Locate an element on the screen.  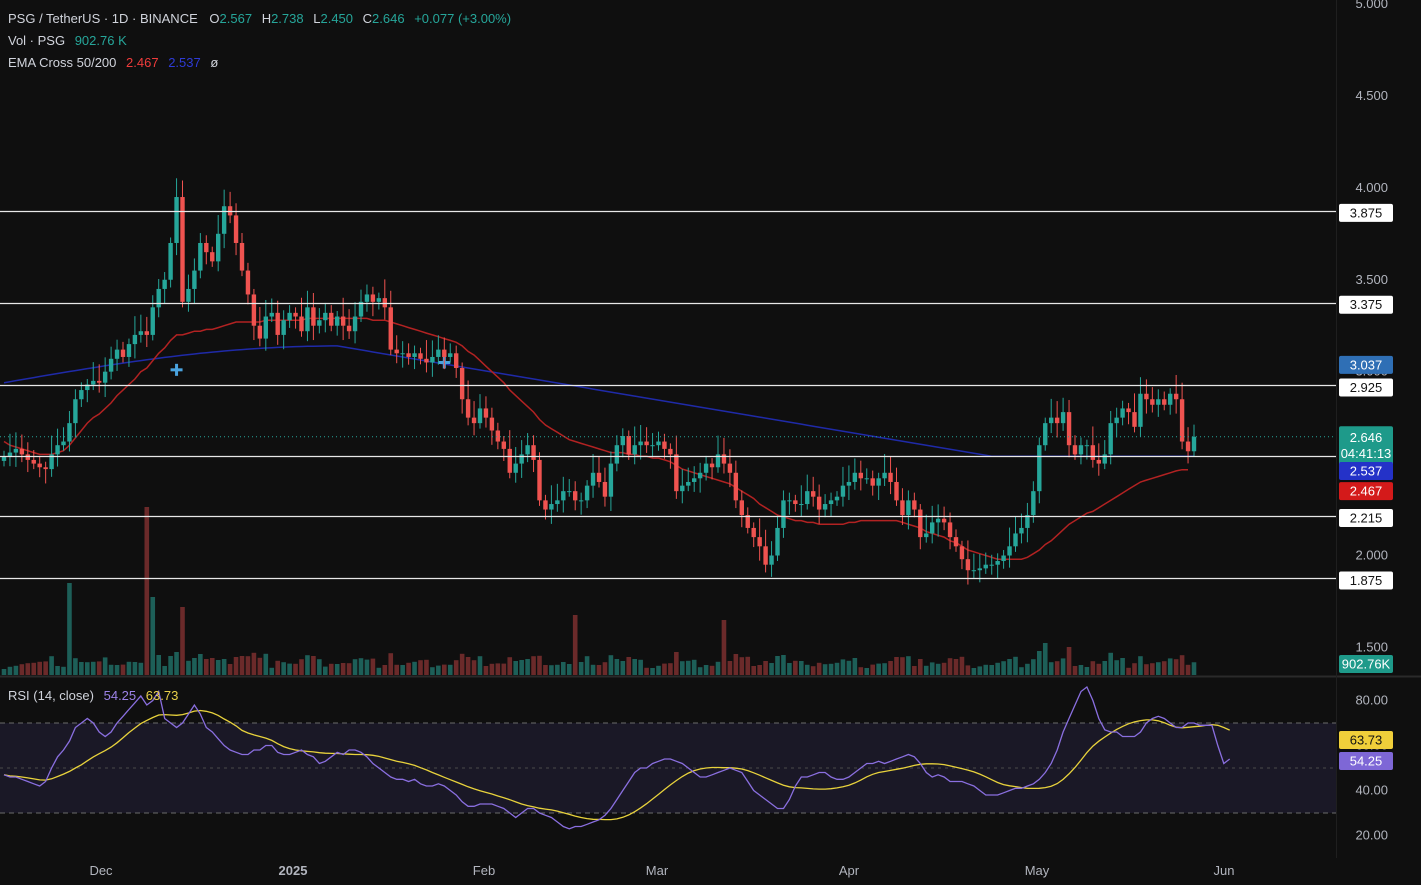
low-value: 2.450 is located at coordinates (337, 18).